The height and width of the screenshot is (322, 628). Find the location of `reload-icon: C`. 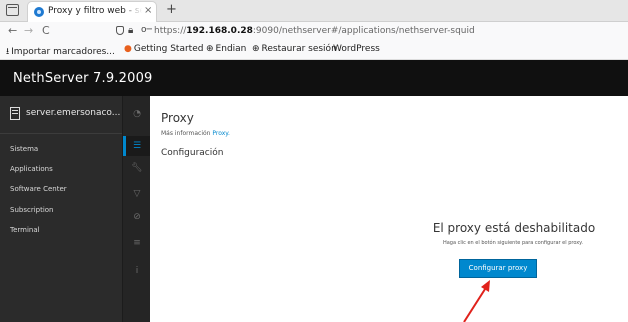

reload-icon: C is located at coordinates (46, 30).